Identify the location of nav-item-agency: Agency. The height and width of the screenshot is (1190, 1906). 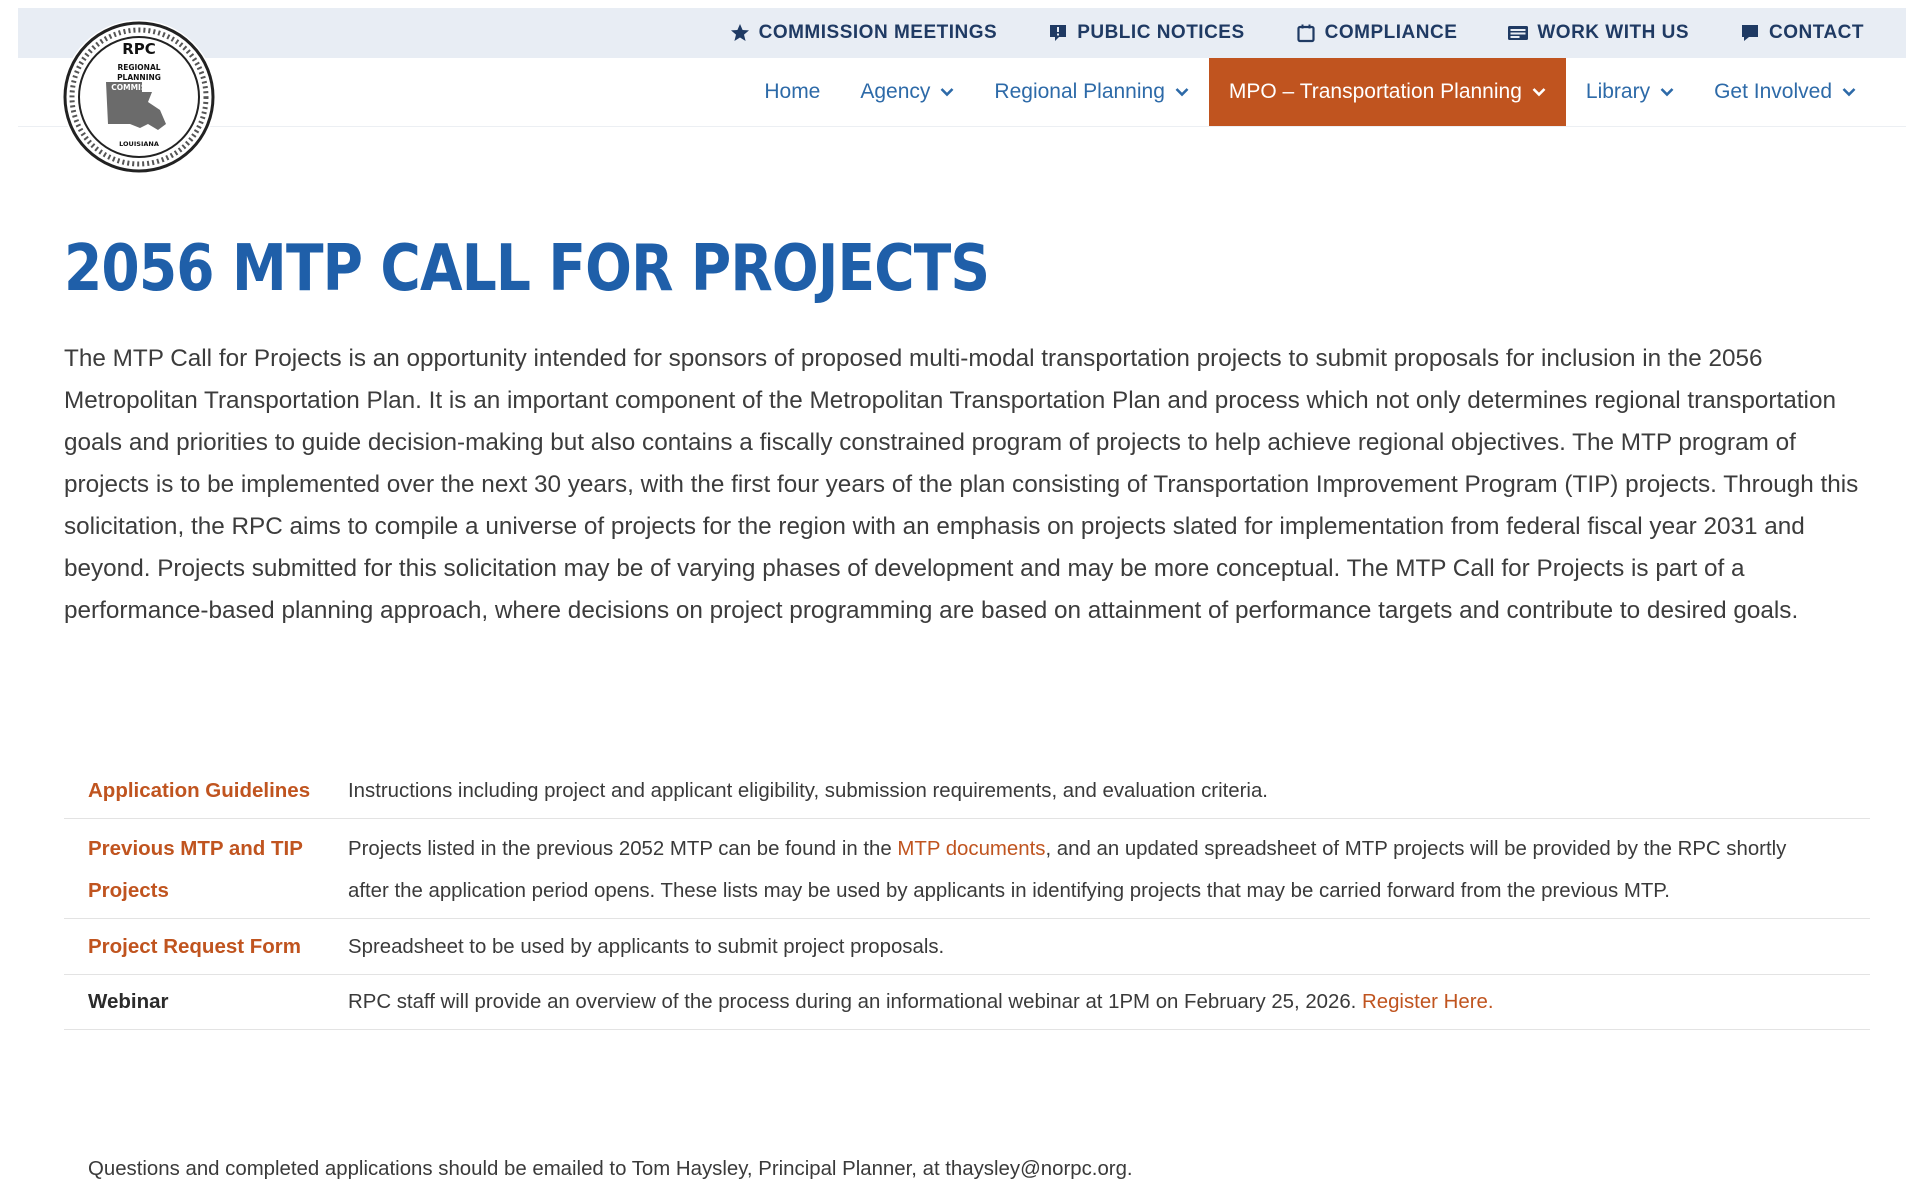
(907, 92).